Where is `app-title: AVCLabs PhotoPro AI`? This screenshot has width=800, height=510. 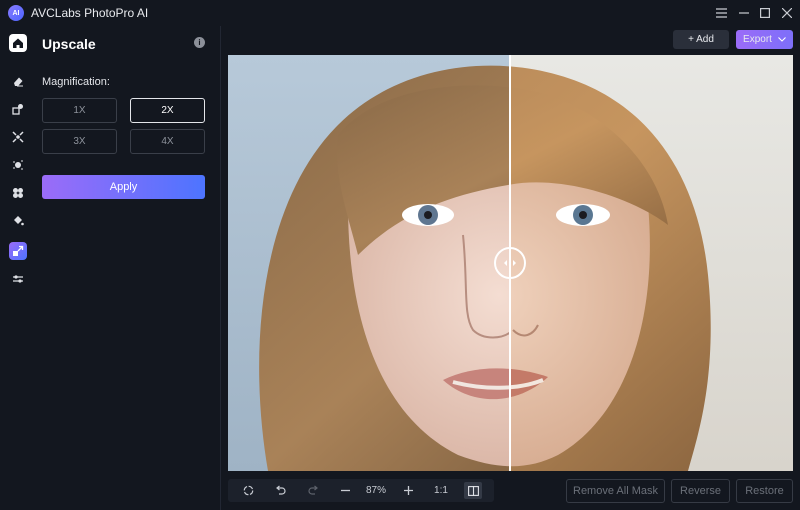
app-title: AVCLabs PhotoPro AI is located at coordinates (90, 13).